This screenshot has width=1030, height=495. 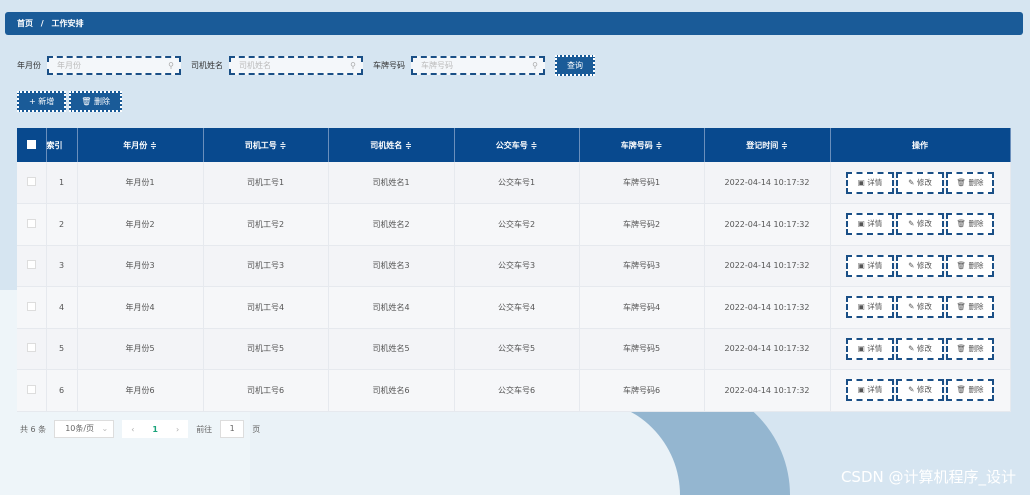 What do you see at coordinates (62, 224) in the screenshot?
I see `table-cell: 2` at bounding box center [62, 224].